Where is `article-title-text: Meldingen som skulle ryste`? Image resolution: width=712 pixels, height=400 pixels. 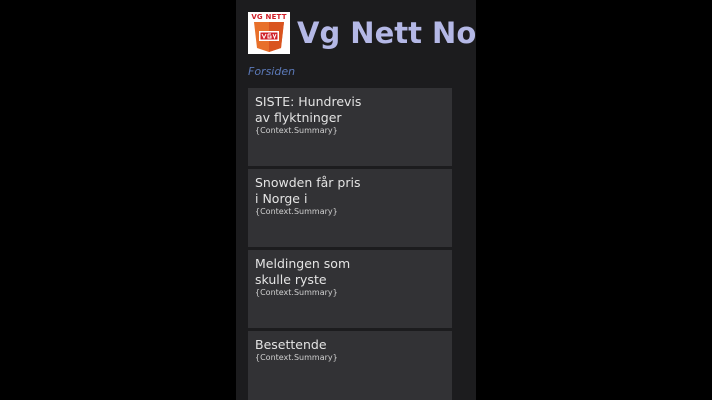
article-title-text: Meldingen som skulle ryste is located at coordinates (303, 271).